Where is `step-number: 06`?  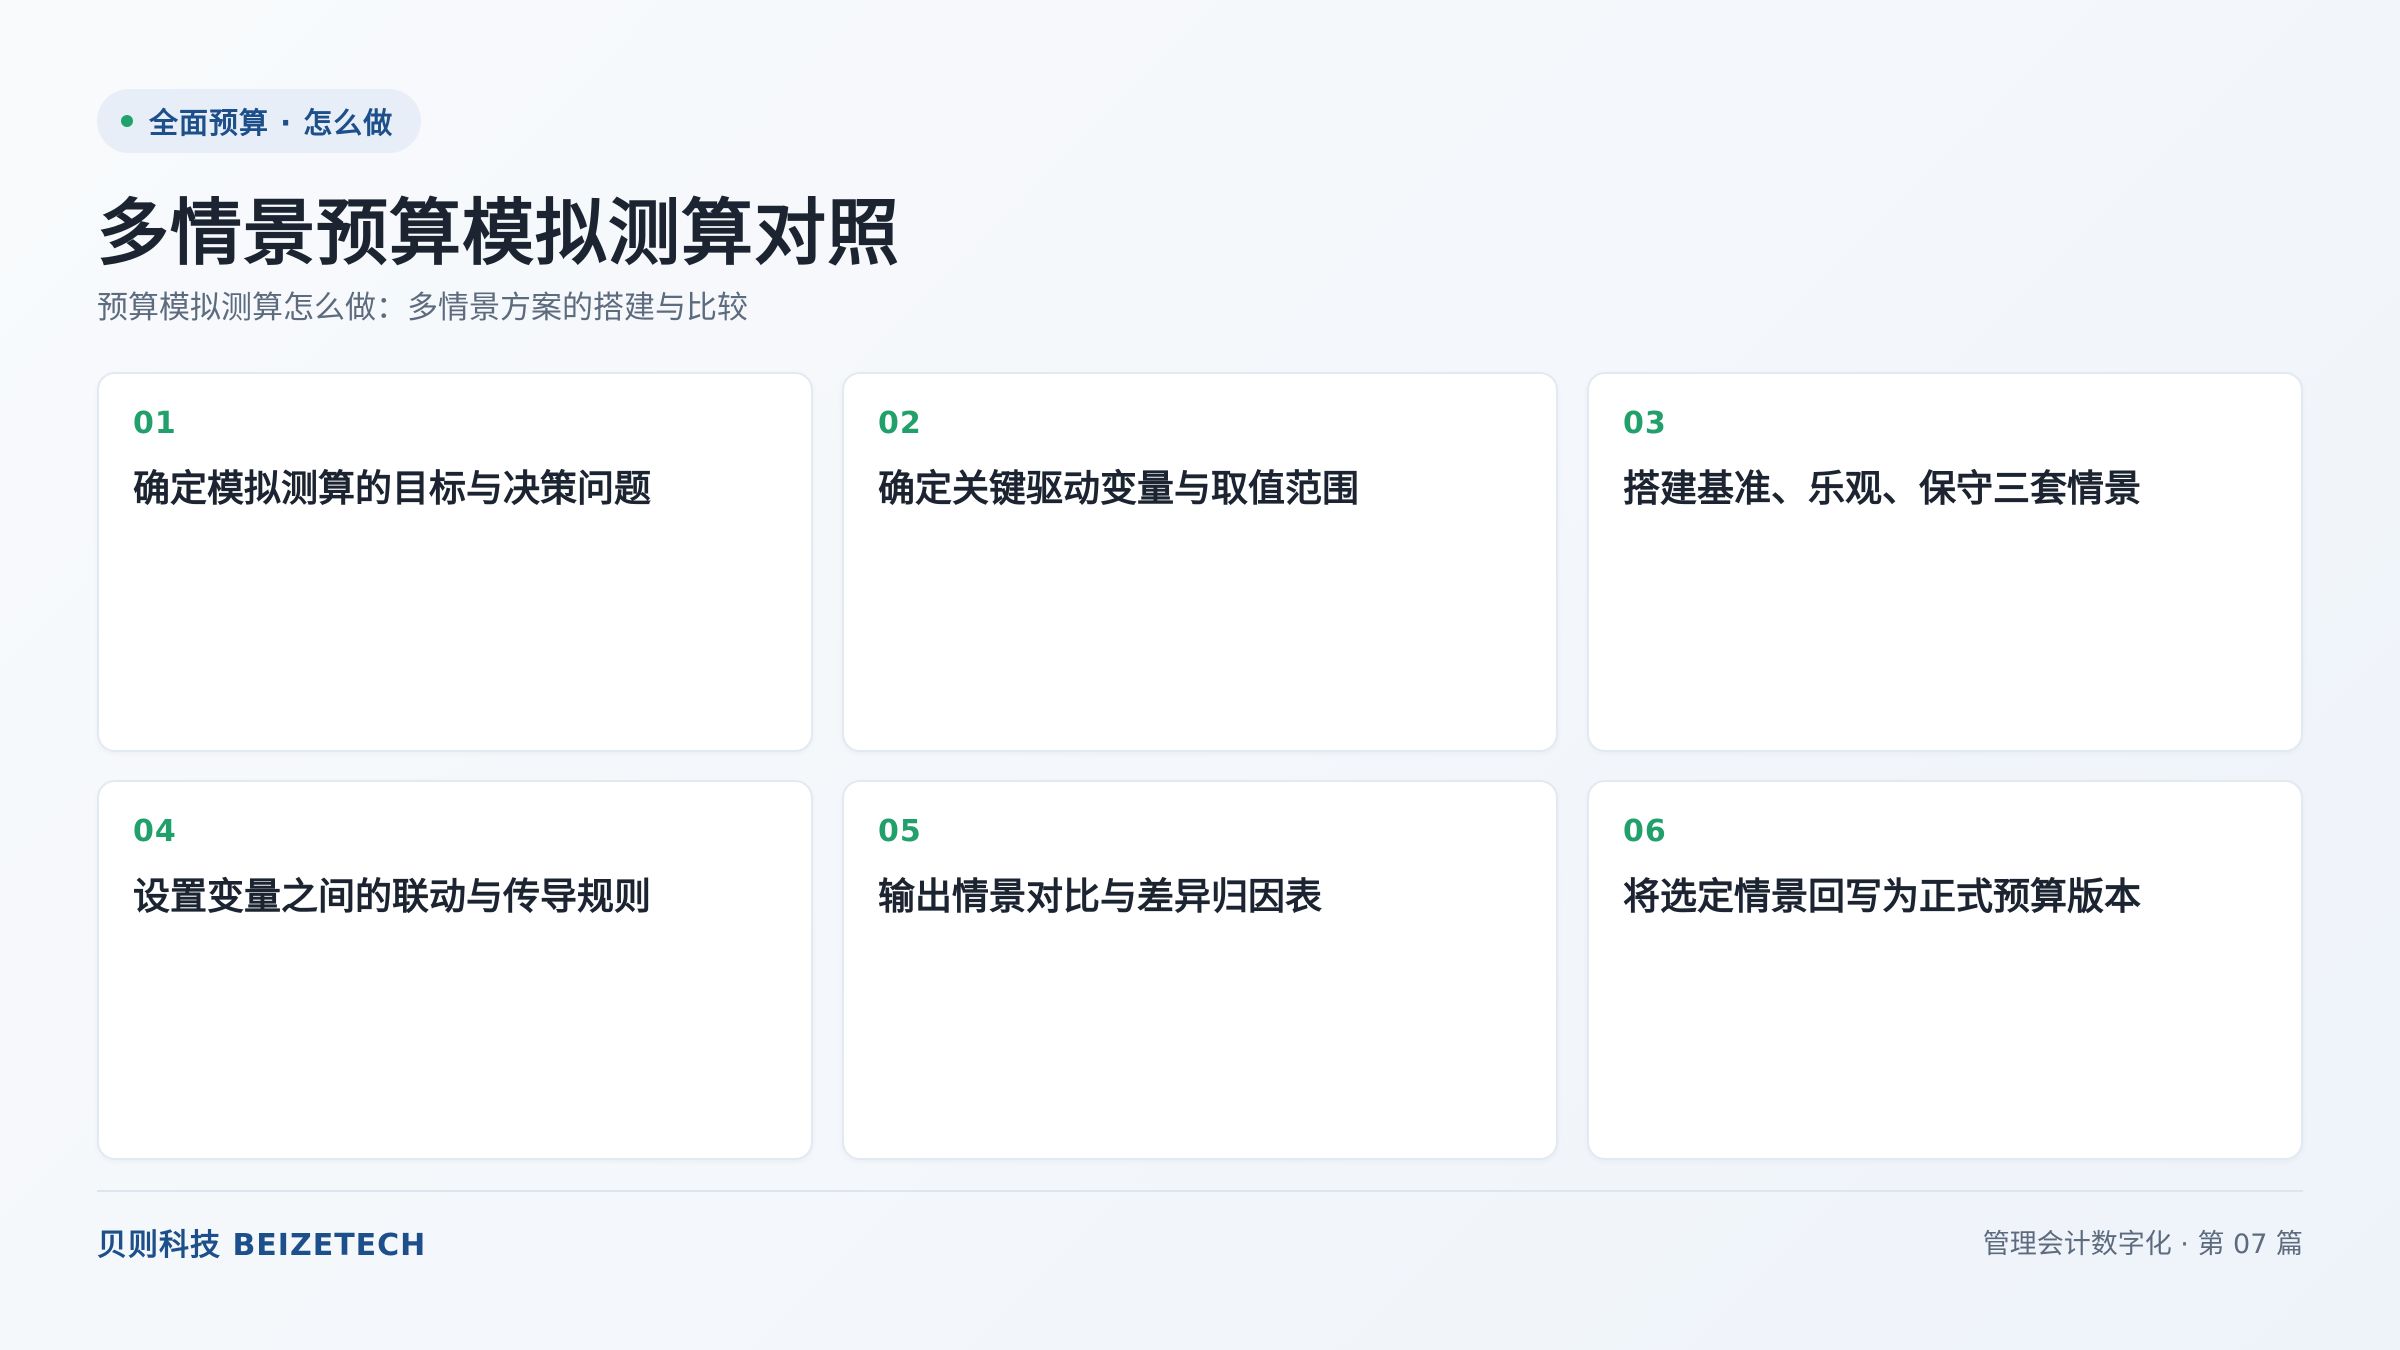 step-number: 06 is located at coordinates (1645, 831).